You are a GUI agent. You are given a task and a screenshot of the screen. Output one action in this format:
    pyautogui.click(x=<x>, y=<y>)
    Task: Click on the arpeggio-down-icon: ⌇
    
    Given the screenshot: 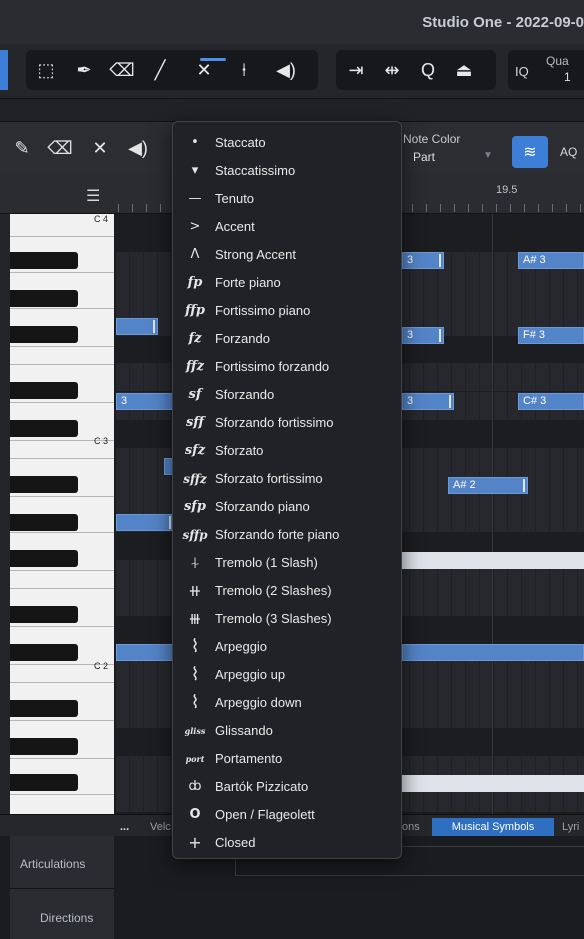 What is the action you would take?
    pyautogui.click(x=195, y=702)
    